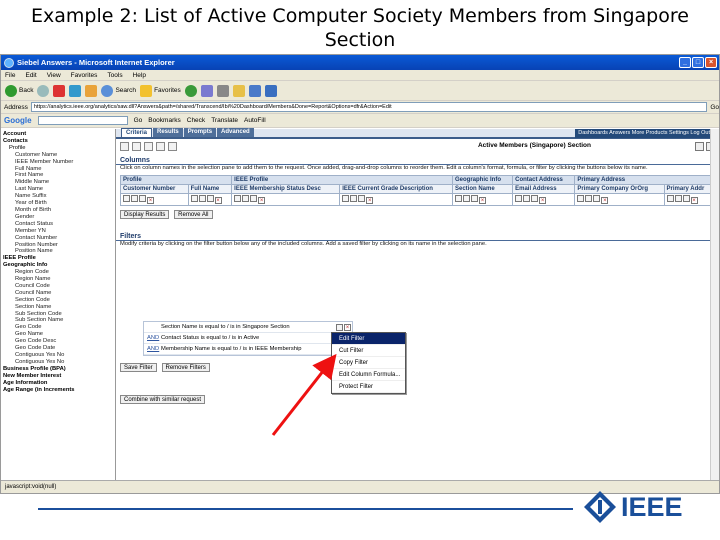 This screenshot has width=720, height=540. I want to click on footer-rule, so click(305, 509).